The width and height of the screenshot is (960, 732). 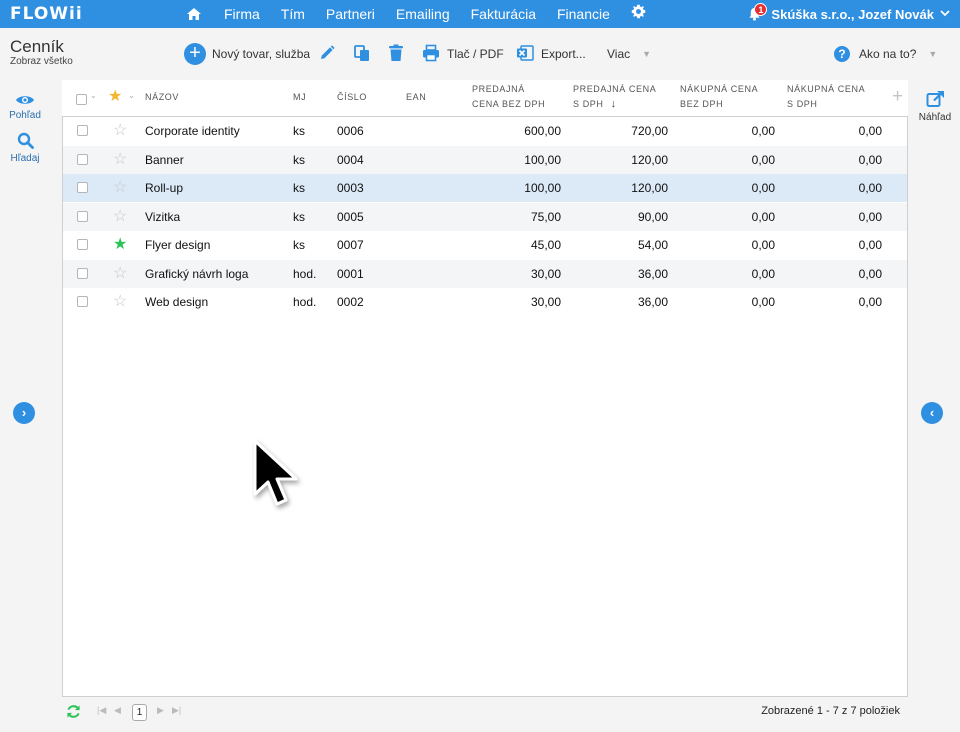 What do you see at coordinates (350, 131) in the screenshot?
I see `cell-number: 0006` at bounding box center [350, 131].